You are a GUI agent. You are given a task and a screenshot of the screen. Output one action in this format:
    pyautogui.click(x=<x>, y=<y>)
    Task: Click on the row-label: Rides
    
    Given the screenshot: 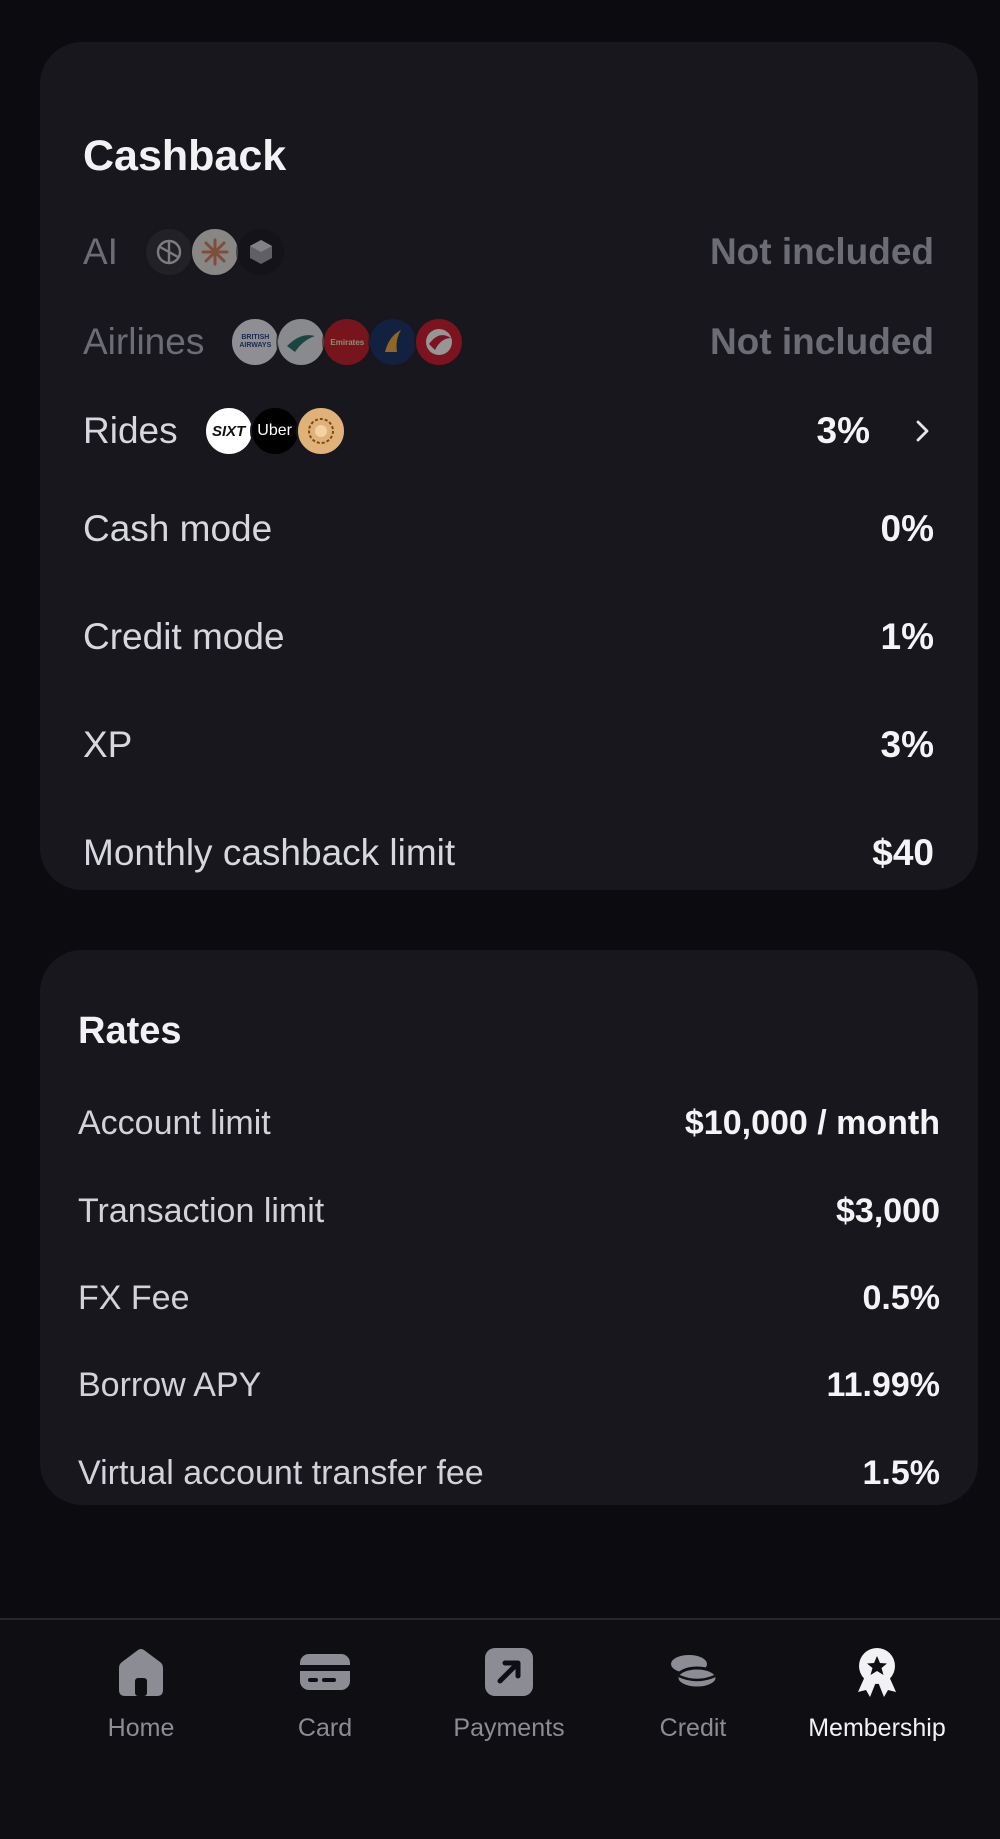 What is the action you would take?
    pyautogui.click(x=130, y=430)
    